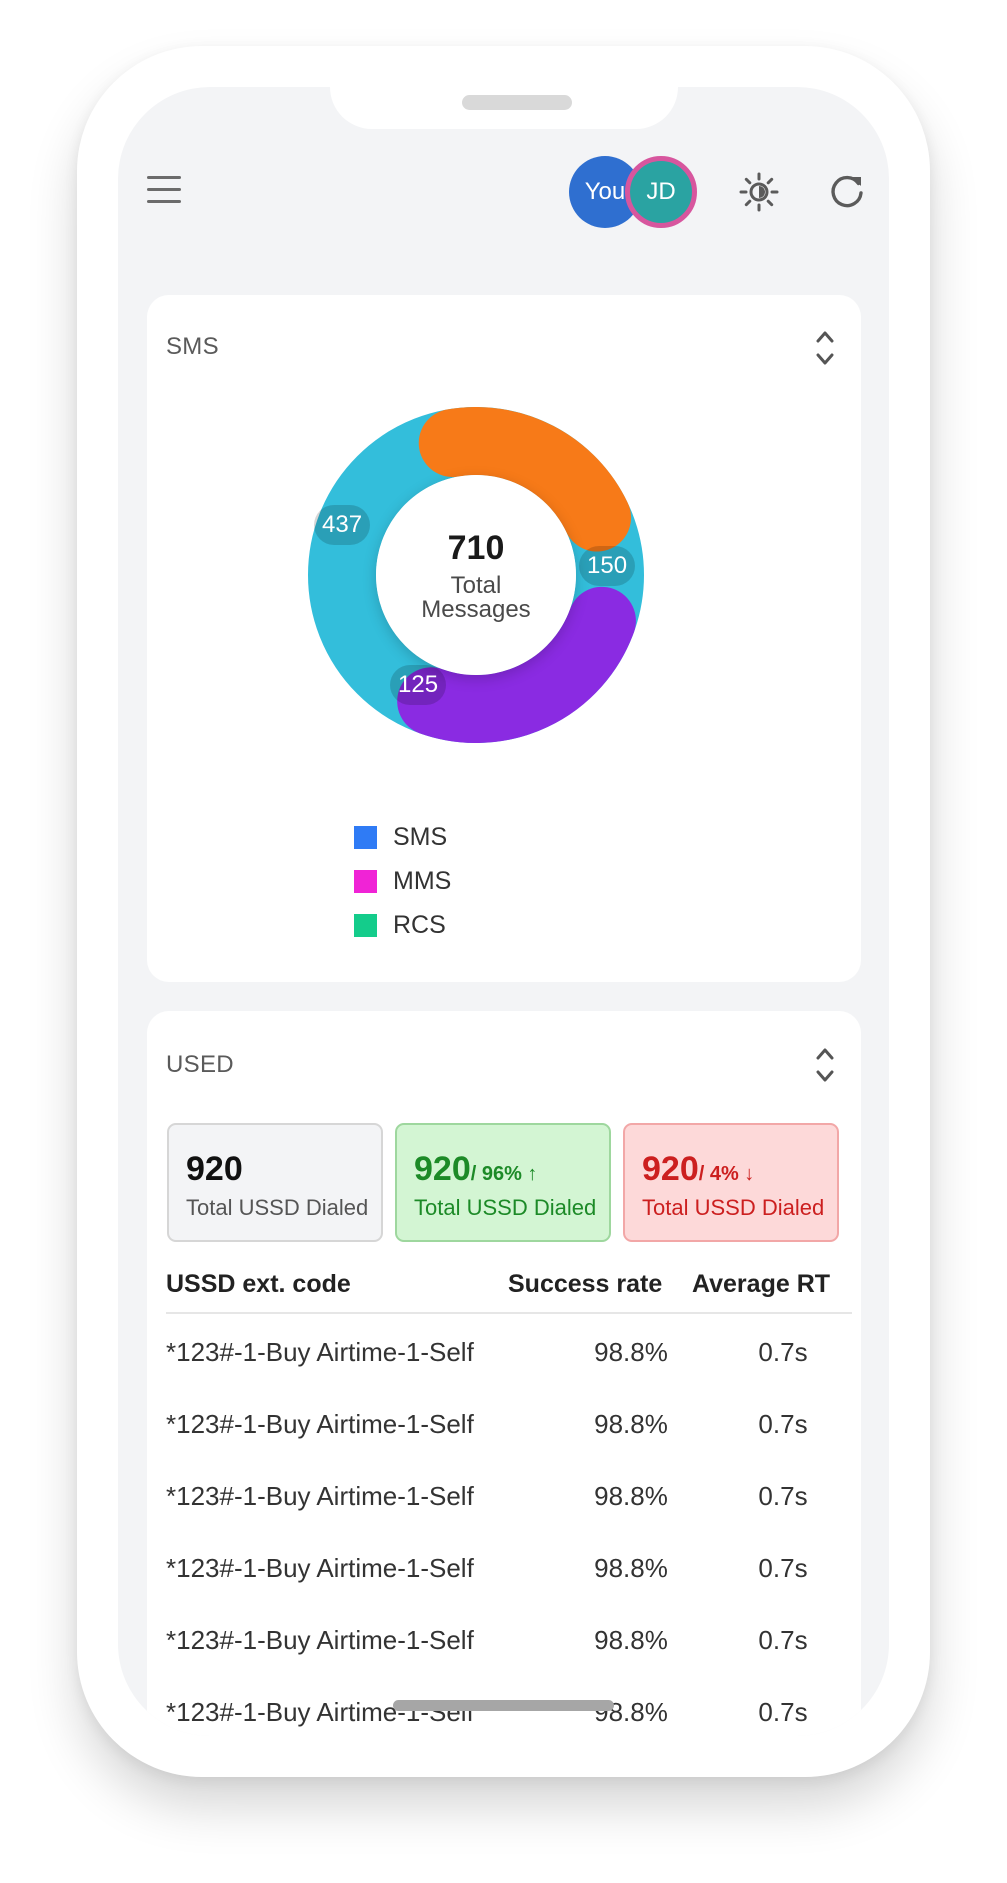  I want to click on stat-delta-down: / 4% ↓, so click(726, 1174).